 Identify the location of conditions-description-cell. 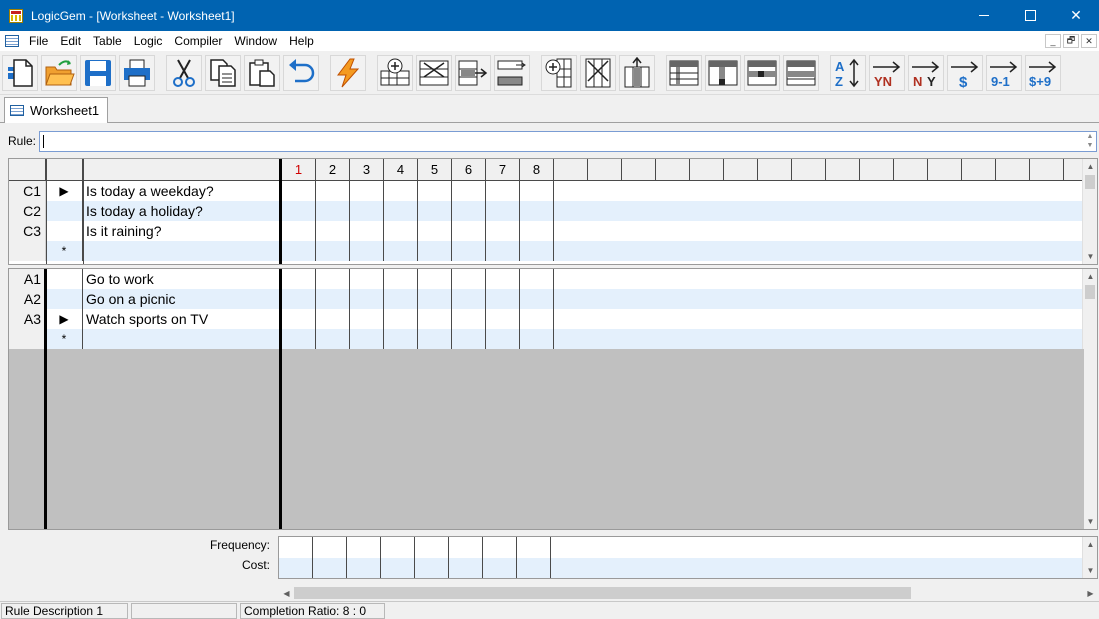
(181, 251).